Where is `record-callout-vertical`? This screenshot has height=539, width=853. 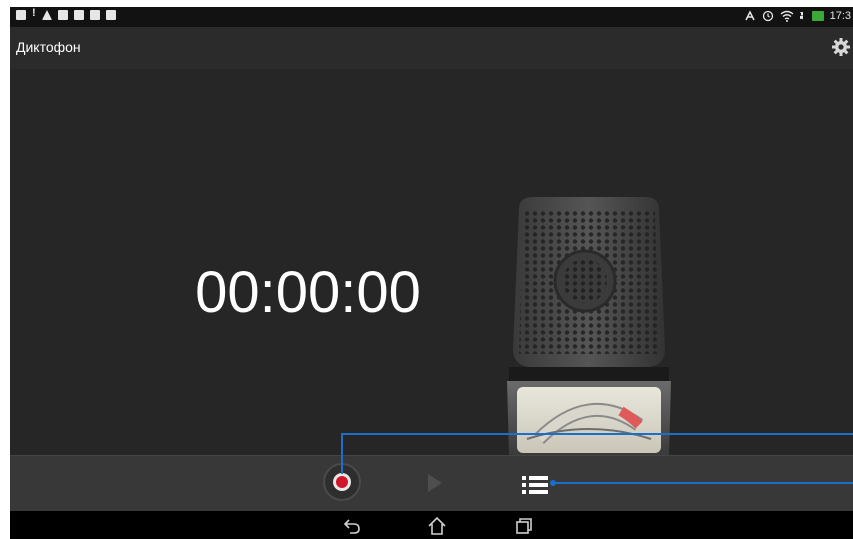
record-callout-vertical is located at coordinates (342, 453).